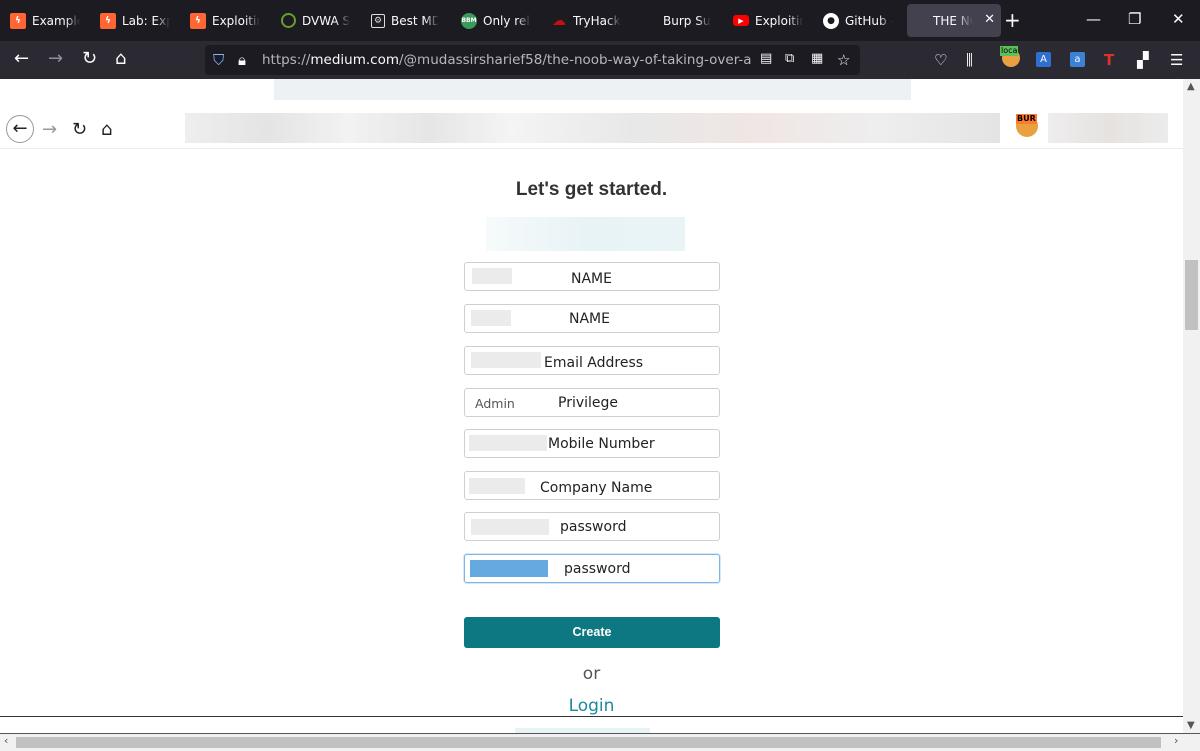  What do you see at coordinates (594, 363) in the screenshot?
I see `field-label: Email Address` at bounding box center [594, 363].